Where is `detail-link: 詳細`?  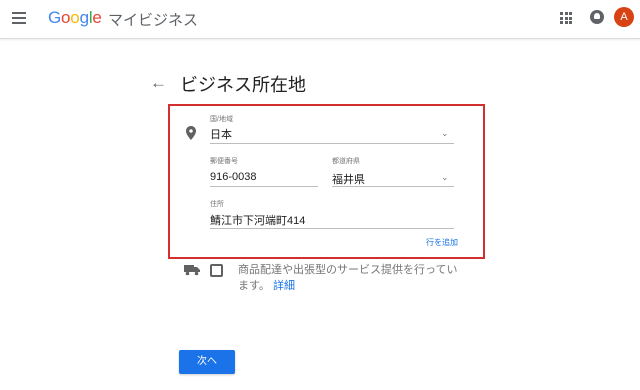 detail-link: 詳細 is located at coordinates (284, 286).